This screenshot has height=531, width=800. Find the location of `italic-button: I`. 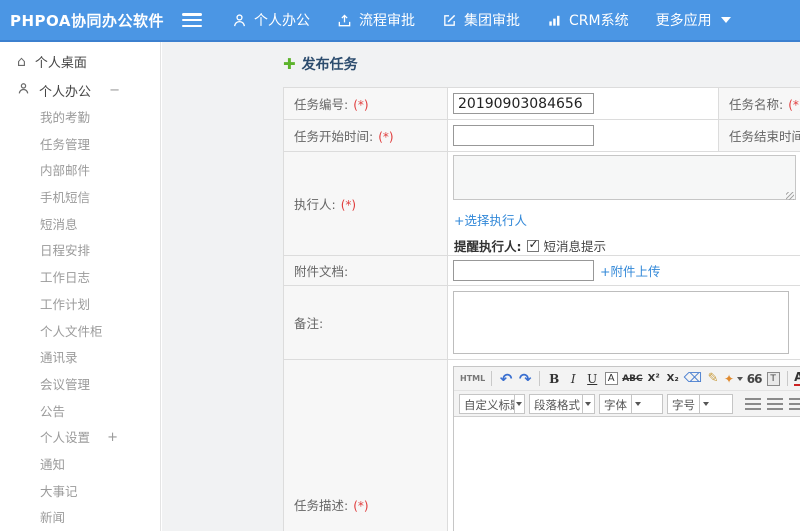

italic-button: I is located at coordinates (573, 379).